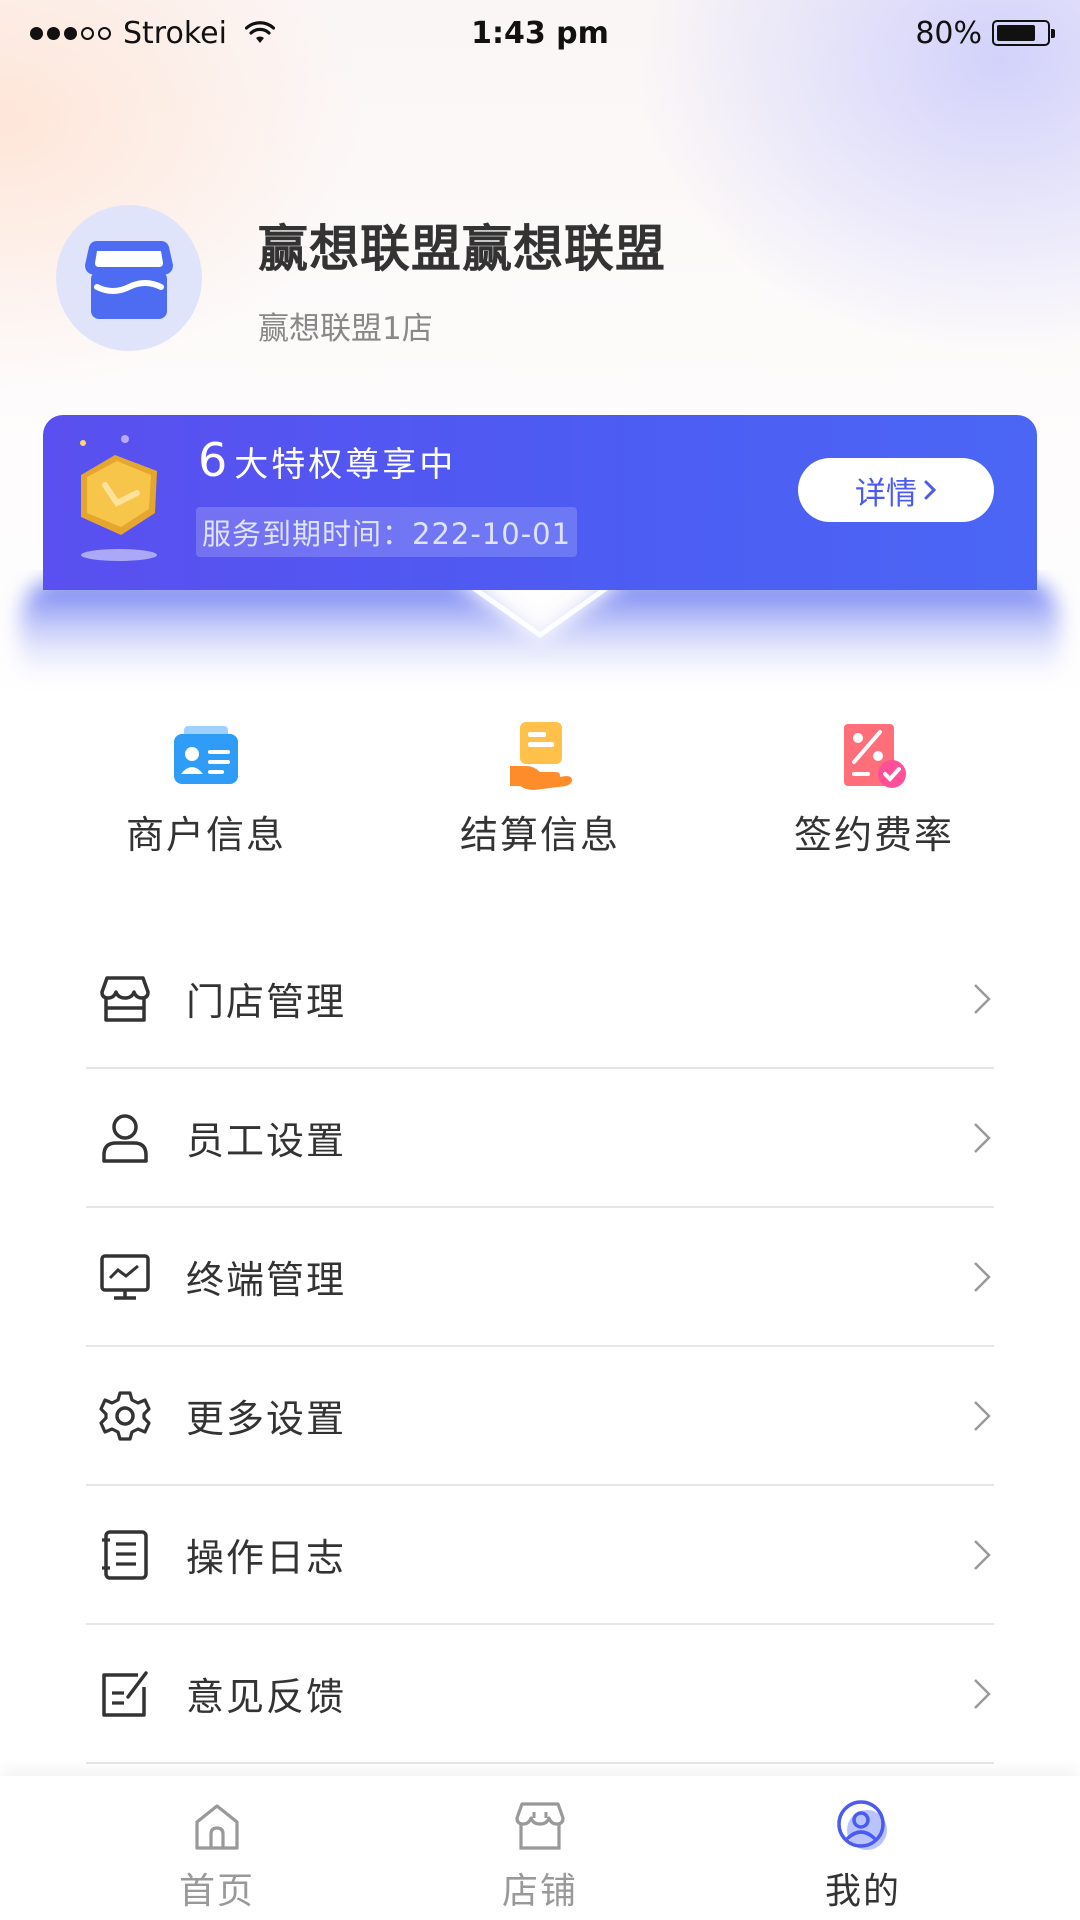 This screenshot has width=1080, height=1920. I want to click on quick-action-merchant-info: 商户信息, so click(206, 789).